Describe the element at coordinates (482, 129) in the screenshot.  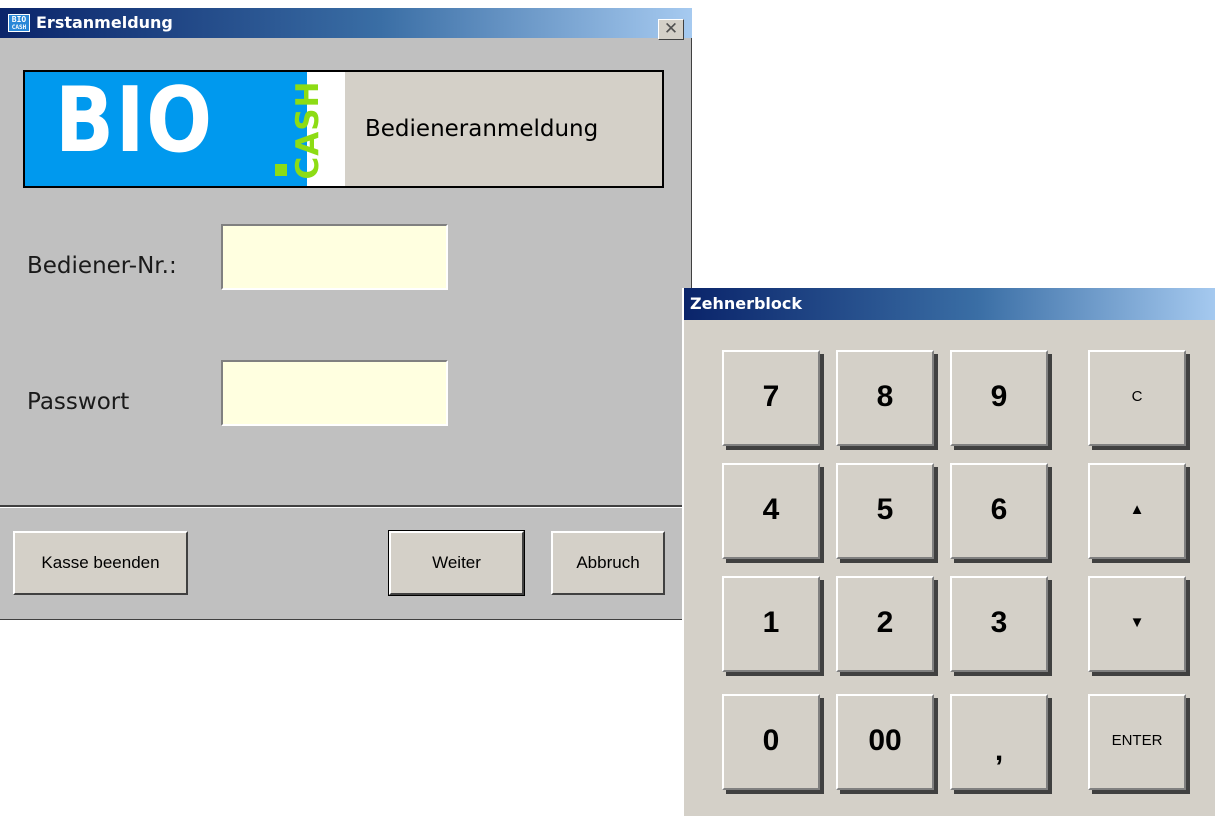
I see `banner-heading: Bedieneranmeldung` at that location.